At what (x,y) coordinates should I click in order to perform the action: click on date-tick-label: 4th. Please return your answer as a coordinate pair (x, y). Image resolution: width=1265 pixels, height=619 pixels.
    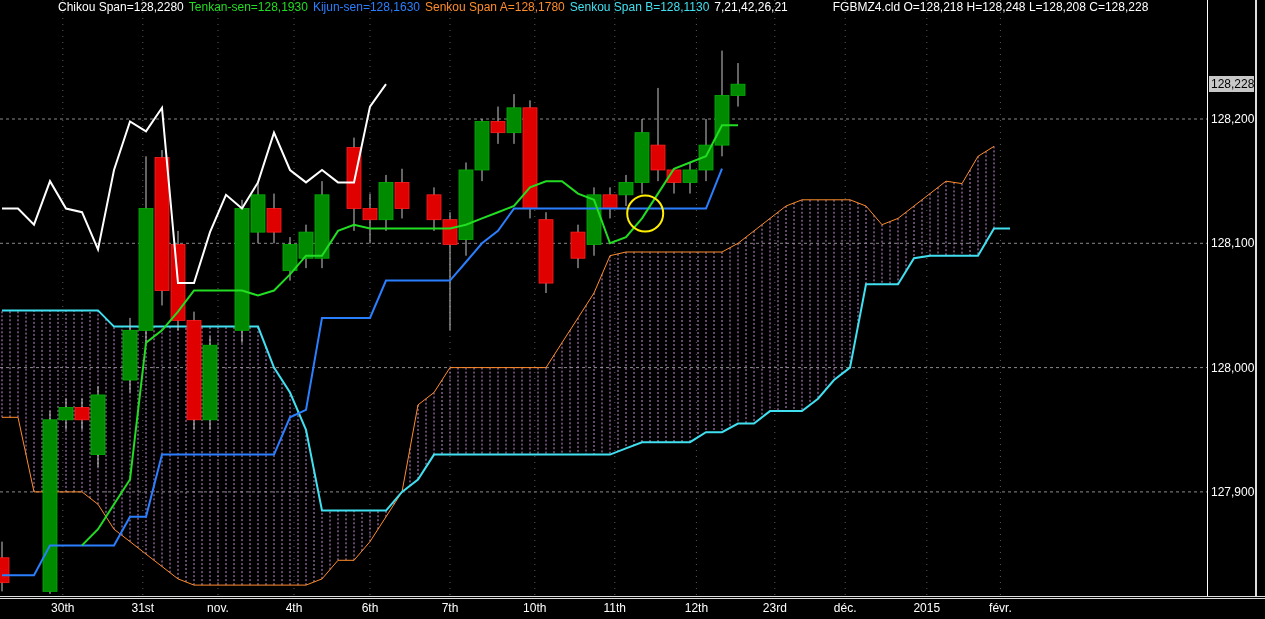
    Looking at the image, I should click on (294, 608).